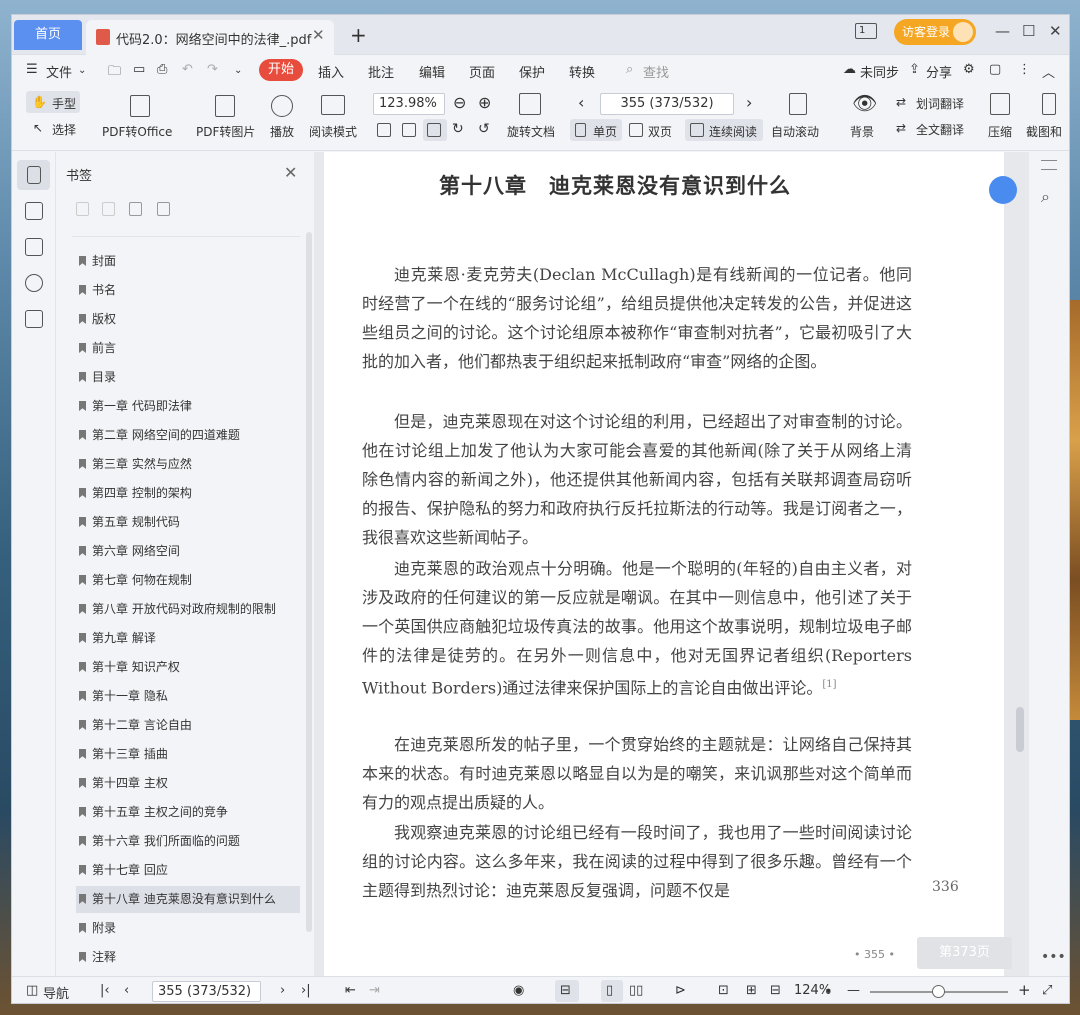 The image size is (1080, 1015). Describe the element at coordinates (34, 211) in the screenshot. I see `thumbnail-icon` at that location.